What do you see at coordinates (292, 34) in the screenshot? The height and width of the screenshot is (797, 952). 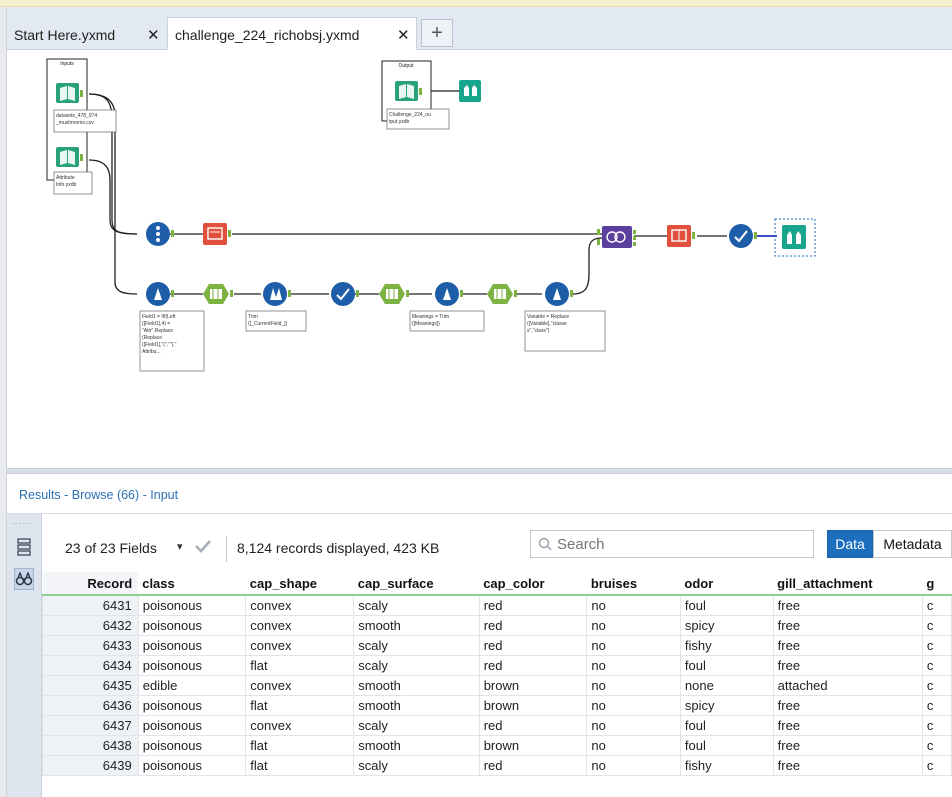 I see `tab-challenge-workflow: challenge_224_richobsj.yxmd ✕` at bounding box center [292, 34].